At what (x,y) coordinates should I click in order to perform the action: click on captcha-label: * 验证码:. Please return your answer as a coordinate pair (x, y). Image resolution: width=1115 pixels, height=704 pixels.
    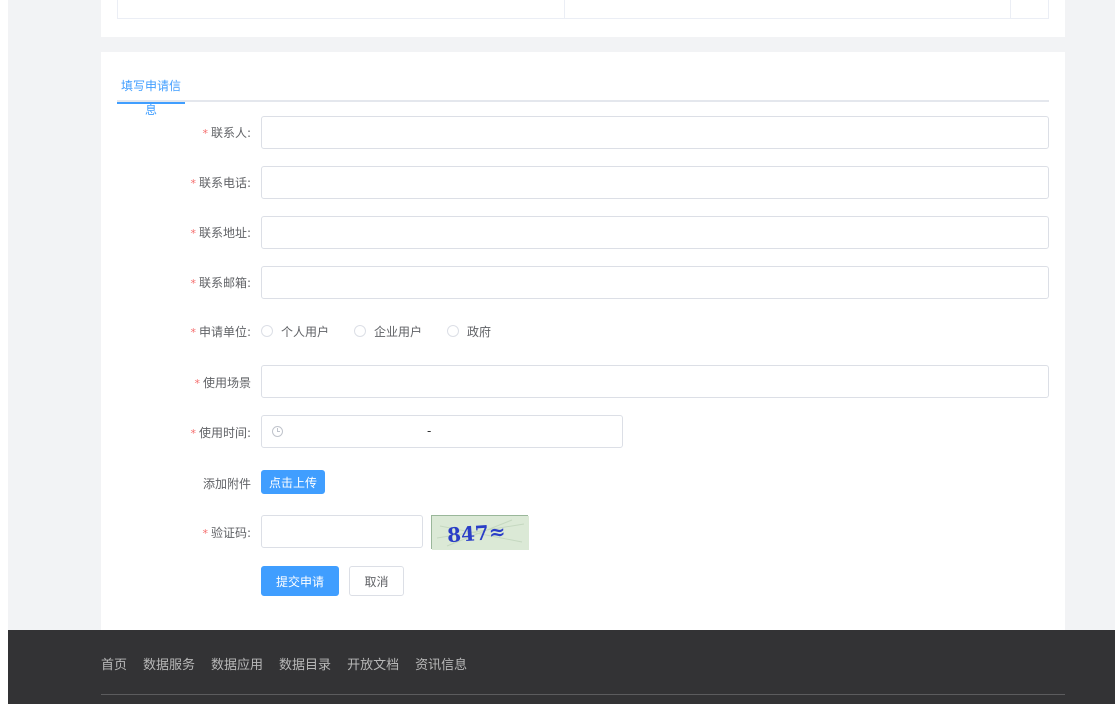
    Looking at the image, I should click on (226, 532).